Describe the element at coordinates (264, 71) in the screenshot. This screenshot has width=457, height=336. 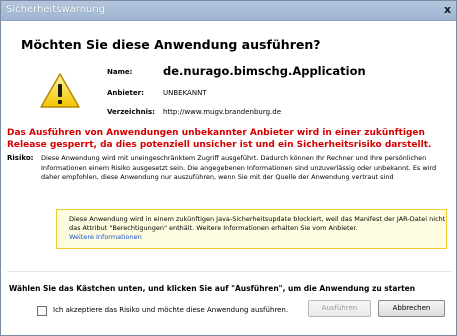
I see `application-name: de.nurago.bimschg.Application` at that location.